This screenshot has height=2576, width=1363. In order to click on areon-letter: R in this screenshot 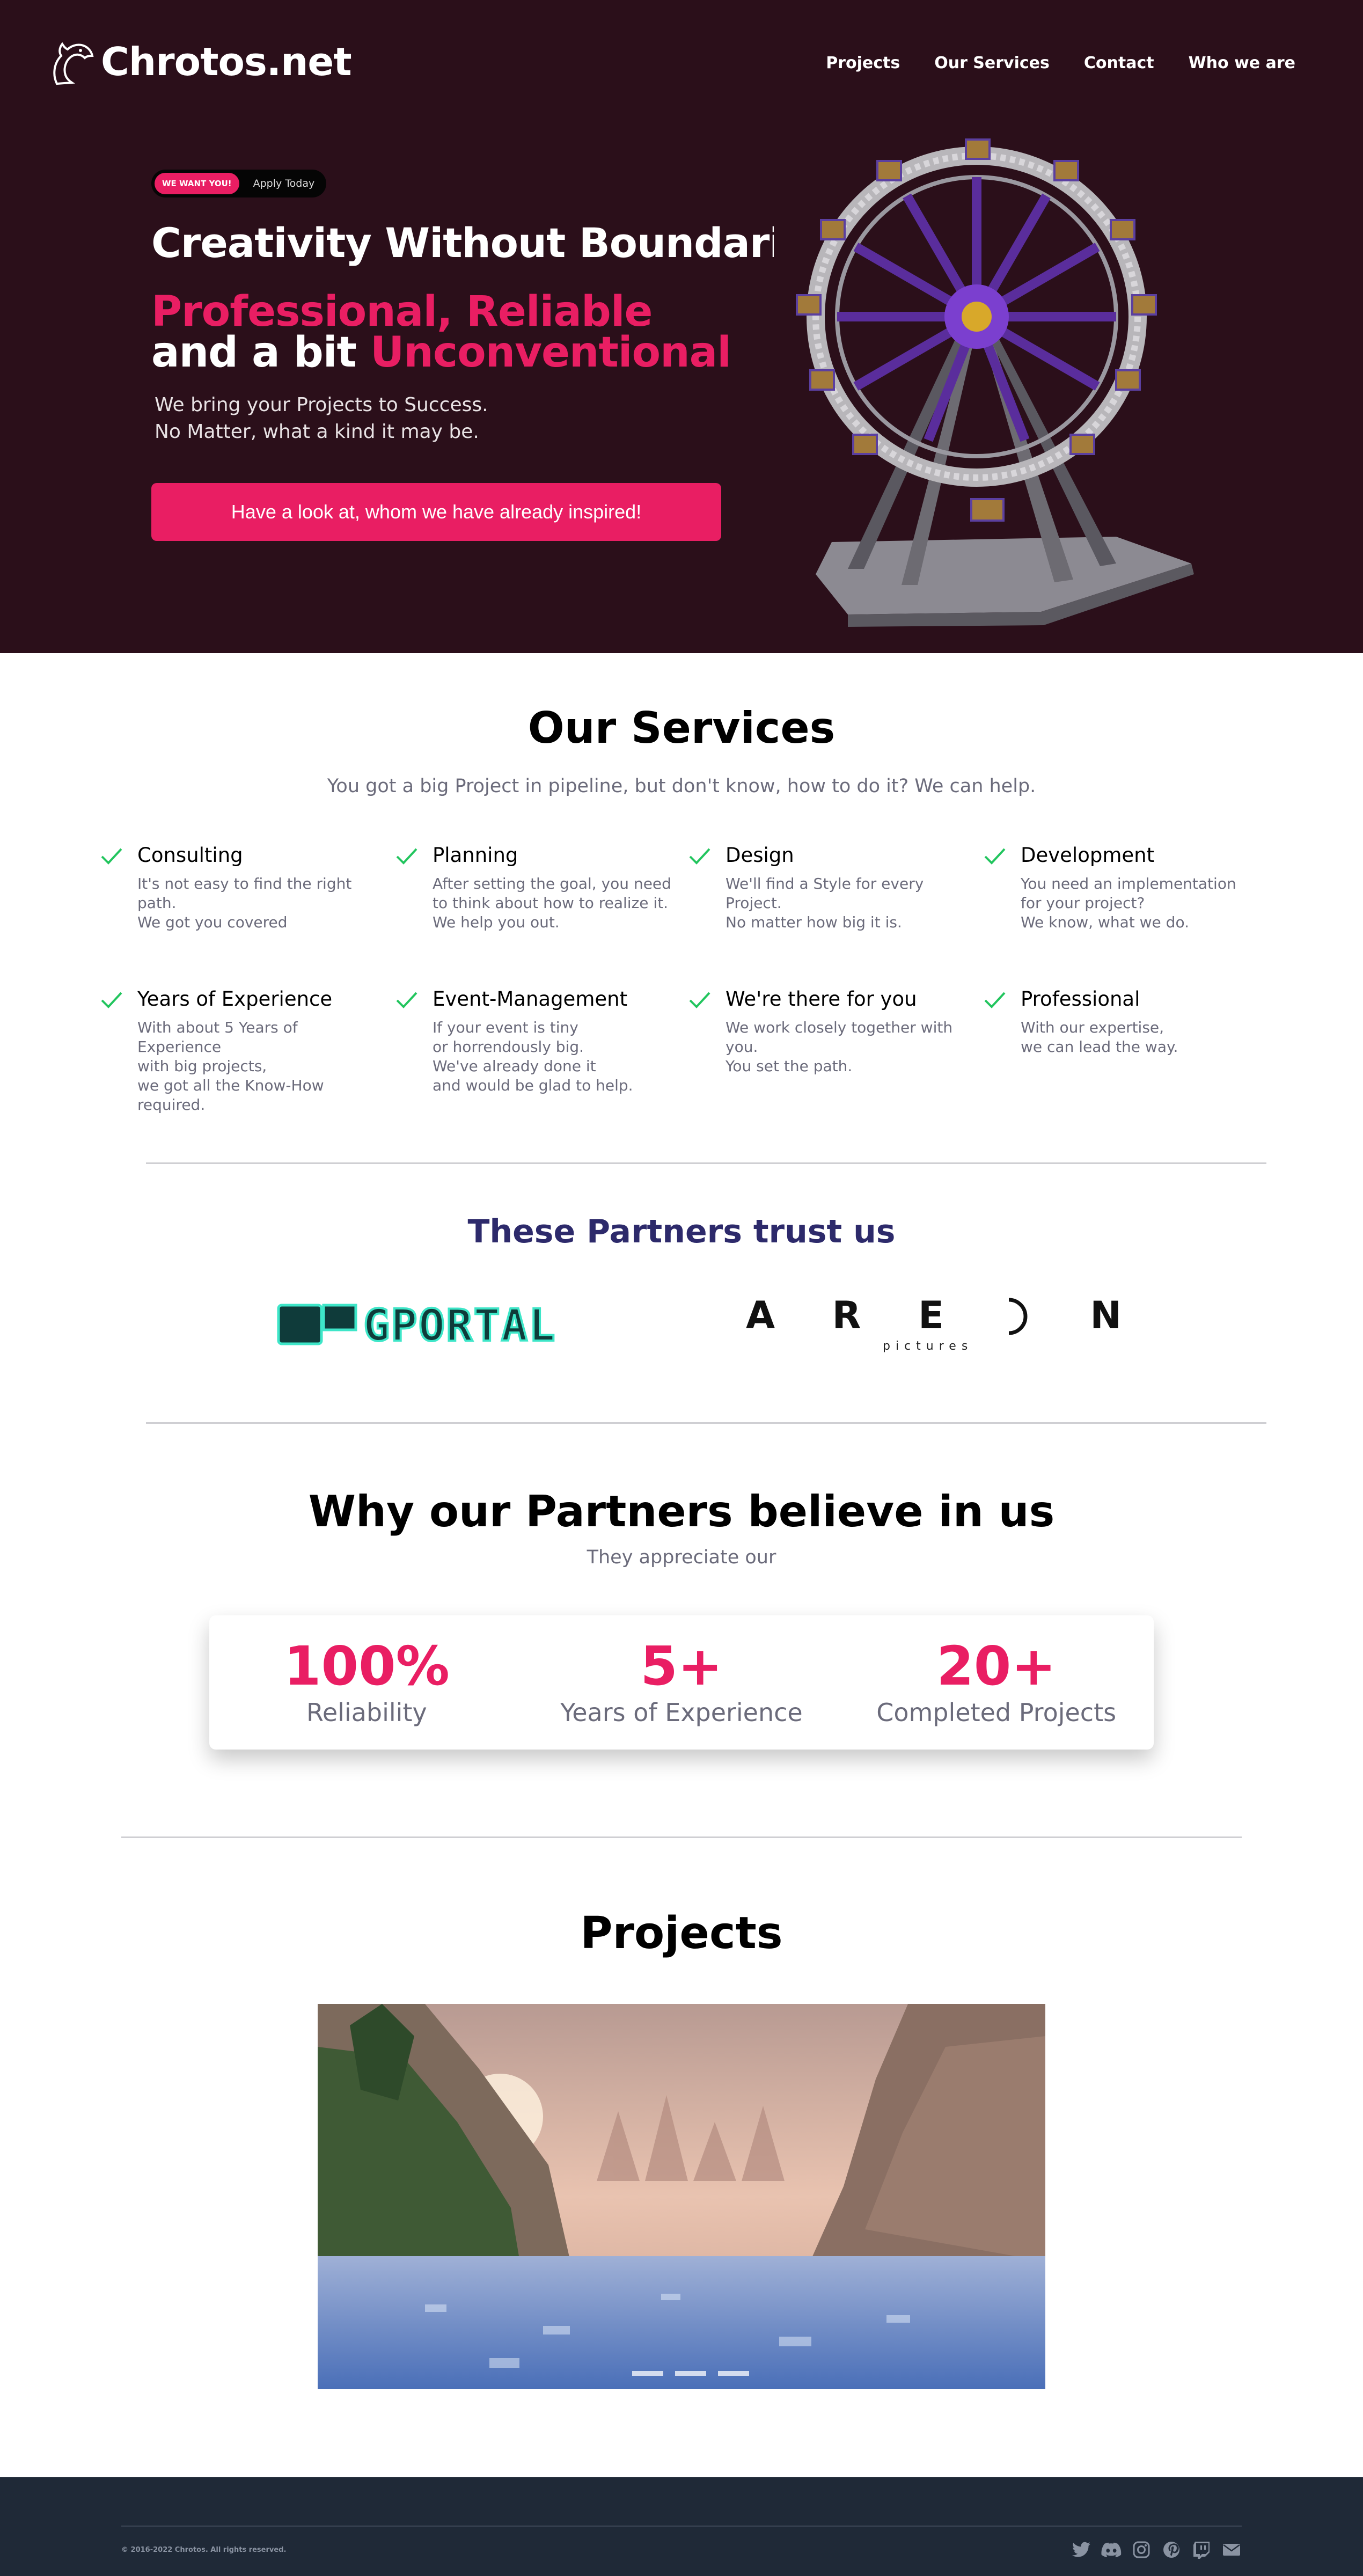, I will do `click(847, 1315)`.